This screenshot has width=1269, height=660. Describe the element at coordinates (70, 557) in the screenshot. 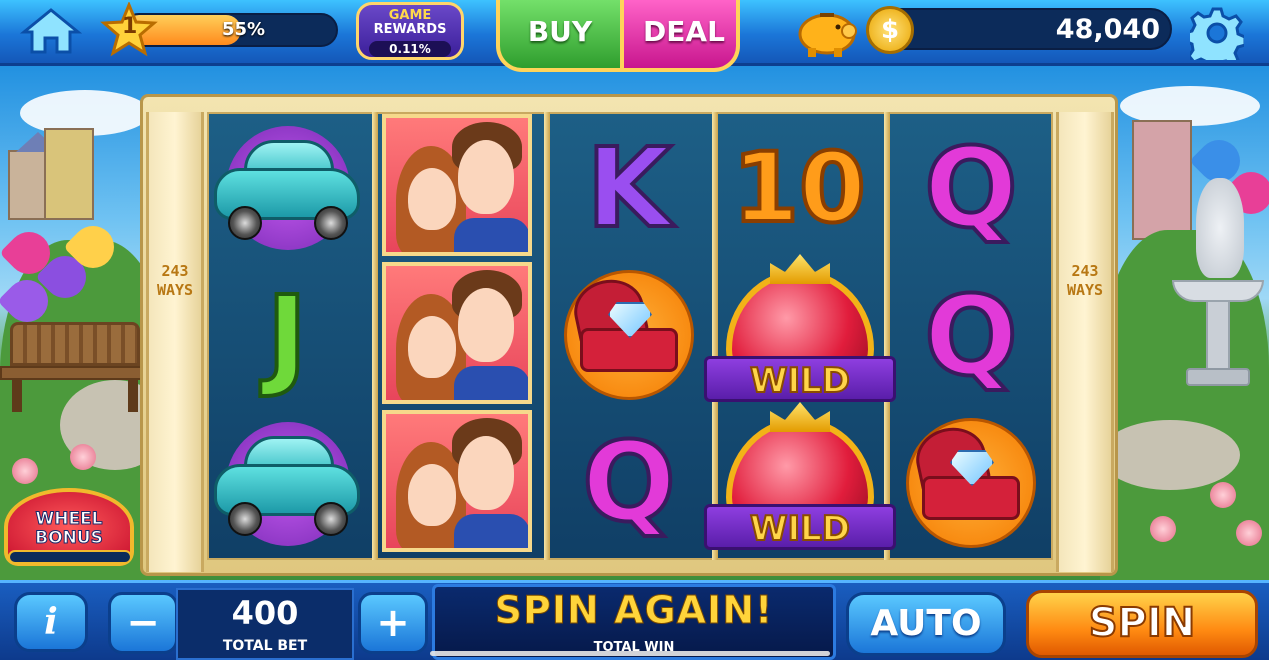

I see `wheel-bonus-progress` at that location.